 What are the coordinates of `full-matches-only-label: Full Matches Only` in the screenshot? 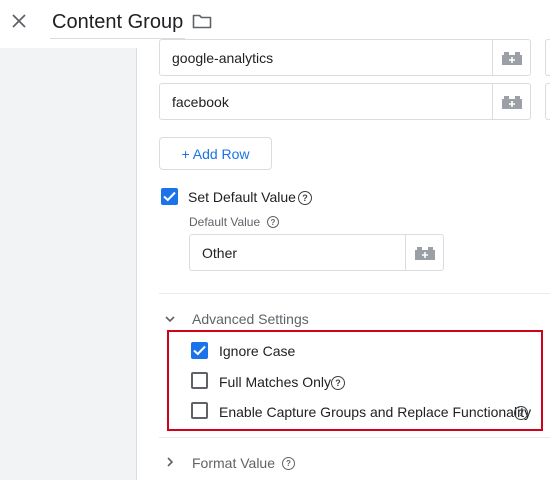 It's located at (275, 382).